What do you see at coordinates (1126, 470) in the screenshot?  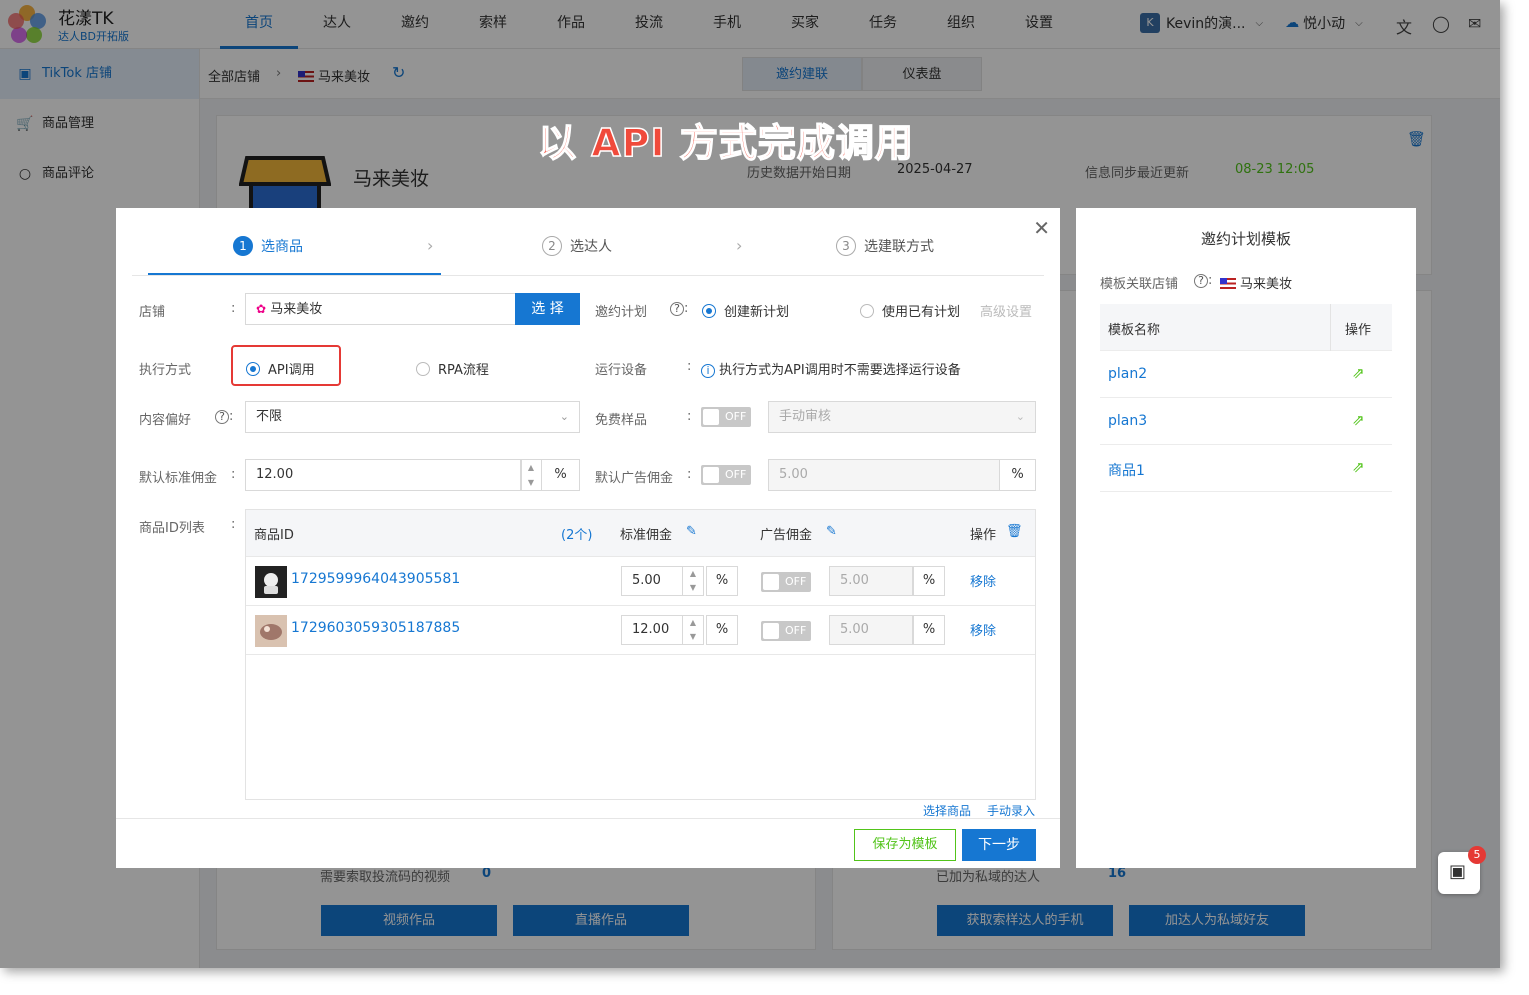 I see `template-link: 商品1` at bounding box center [1126, 470].